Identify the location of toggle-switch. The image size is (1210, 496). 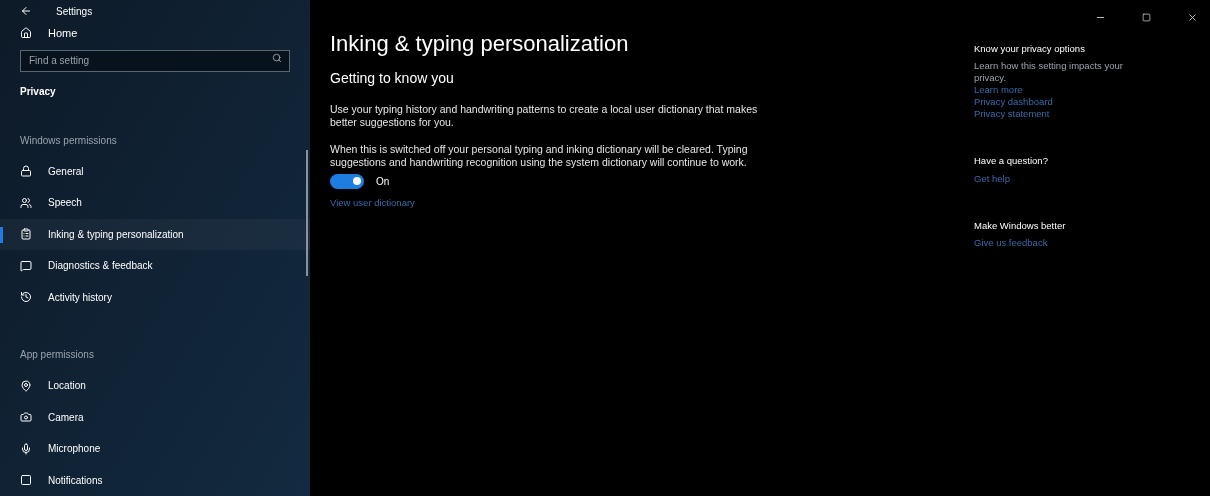
(347, 181).